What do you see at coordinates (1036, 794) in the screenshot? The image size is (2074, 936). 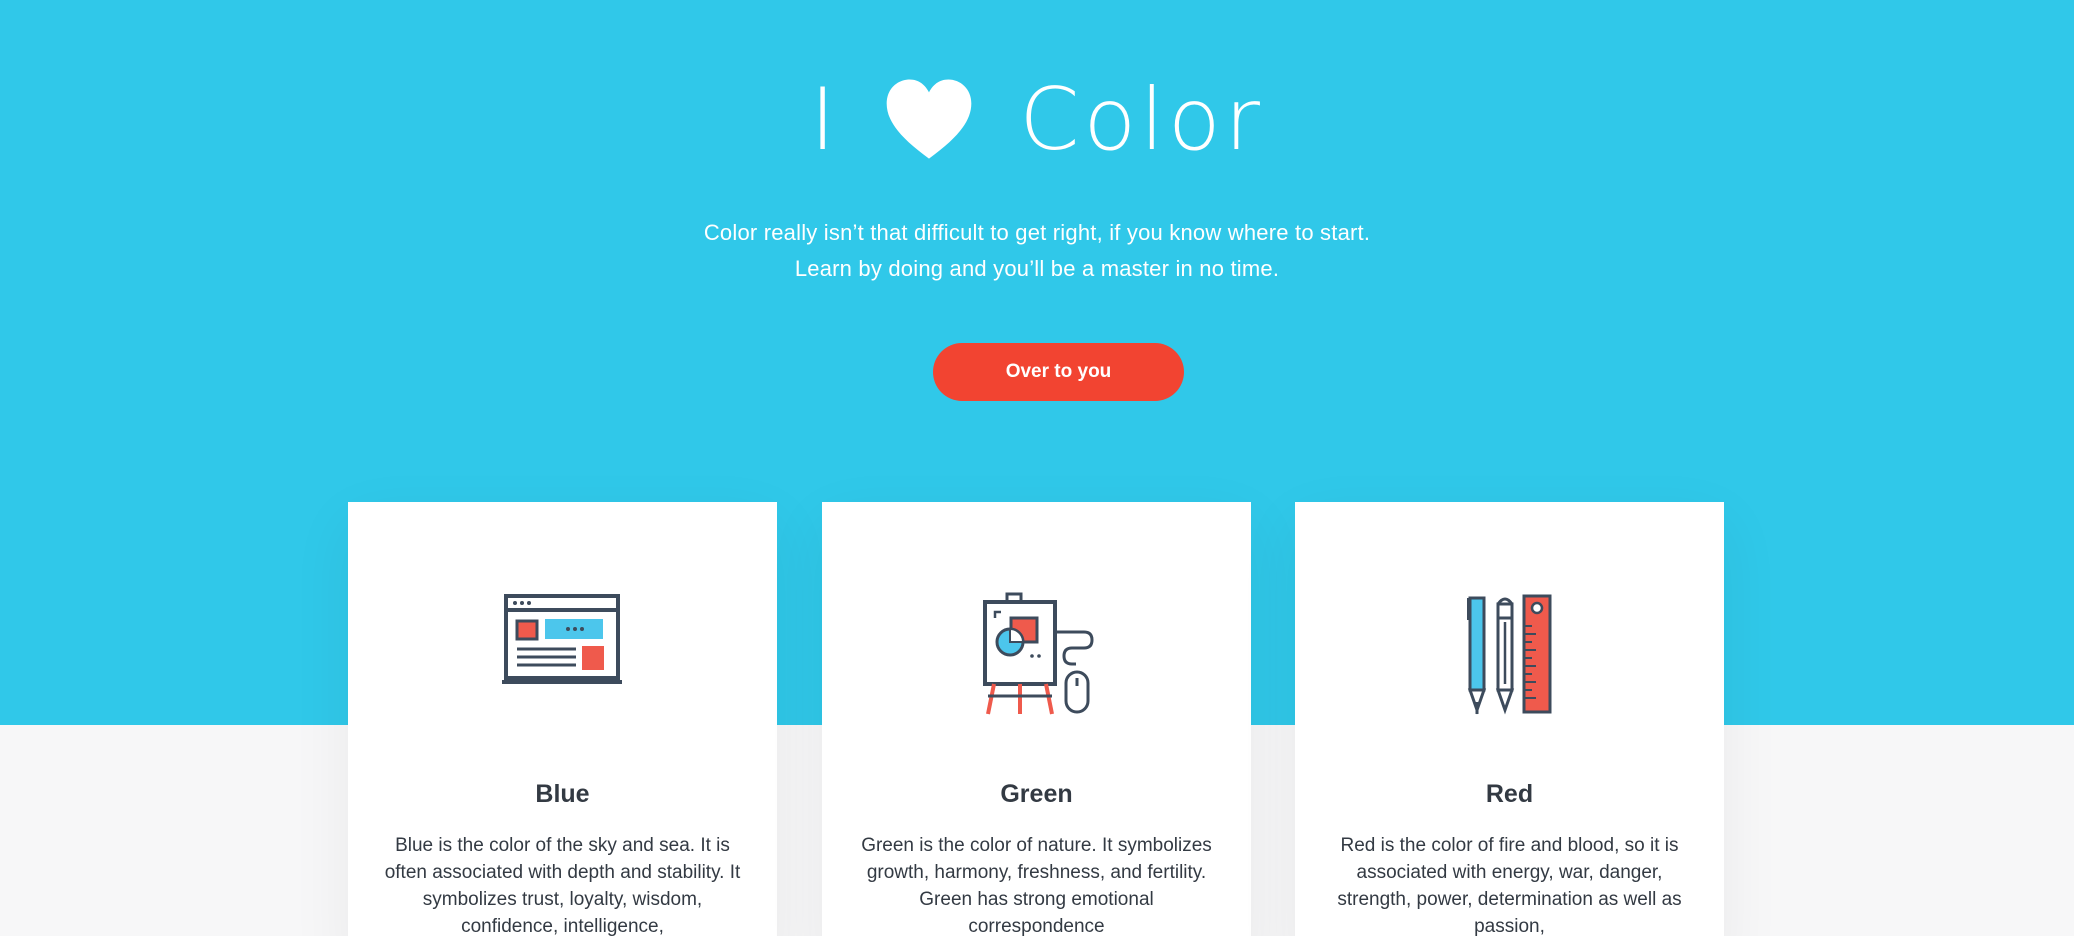 I see `card-title: Green` at bounding box center [1036, 794].